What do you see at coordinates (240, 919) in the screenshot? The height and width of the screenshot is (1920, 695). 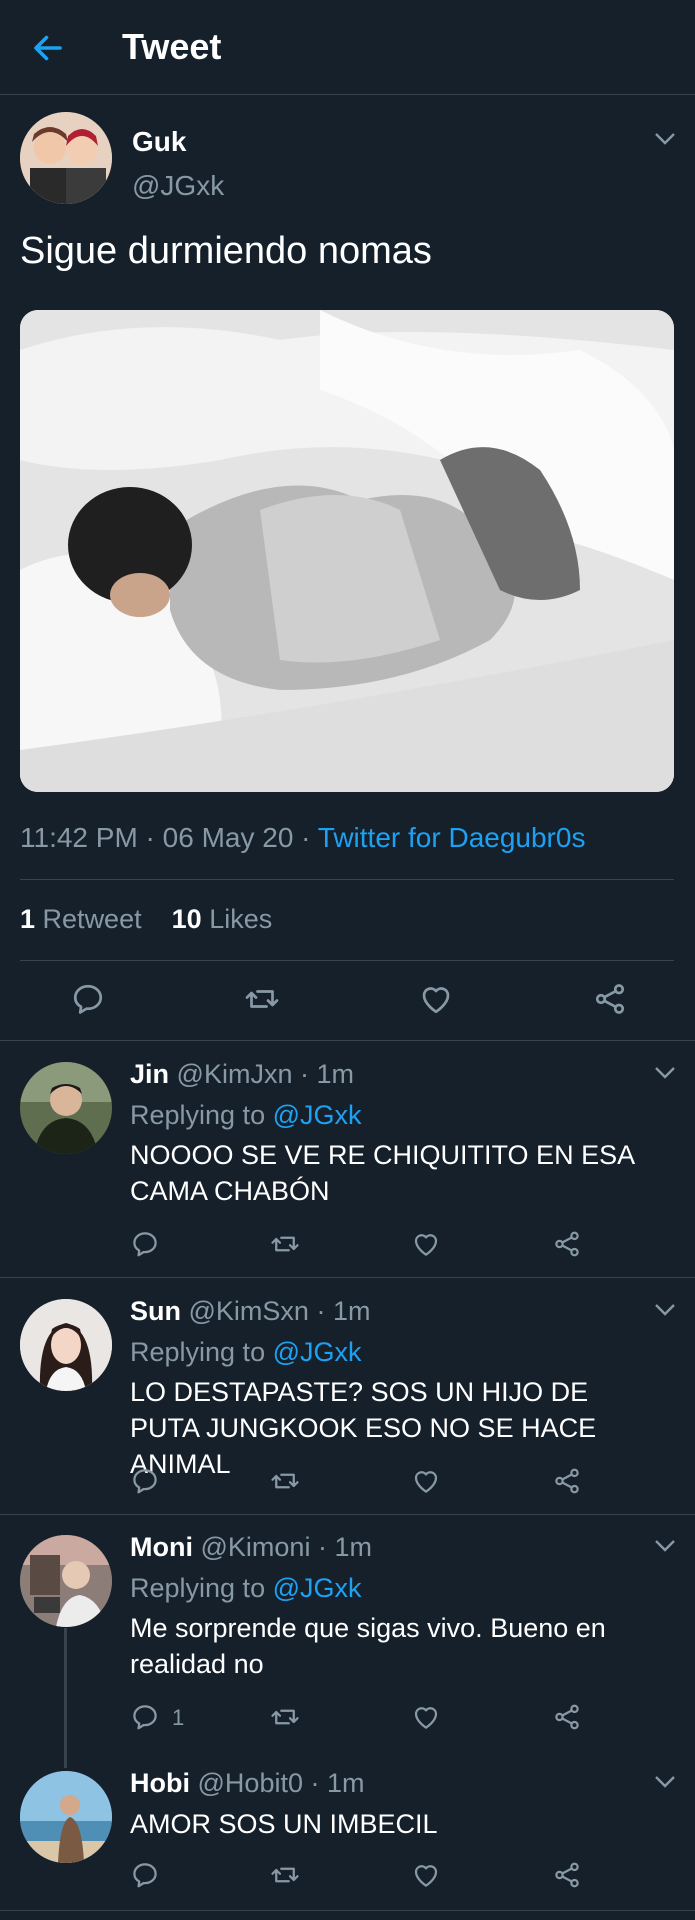 I see `like-label: Likes` at bounding box center [240, 919].